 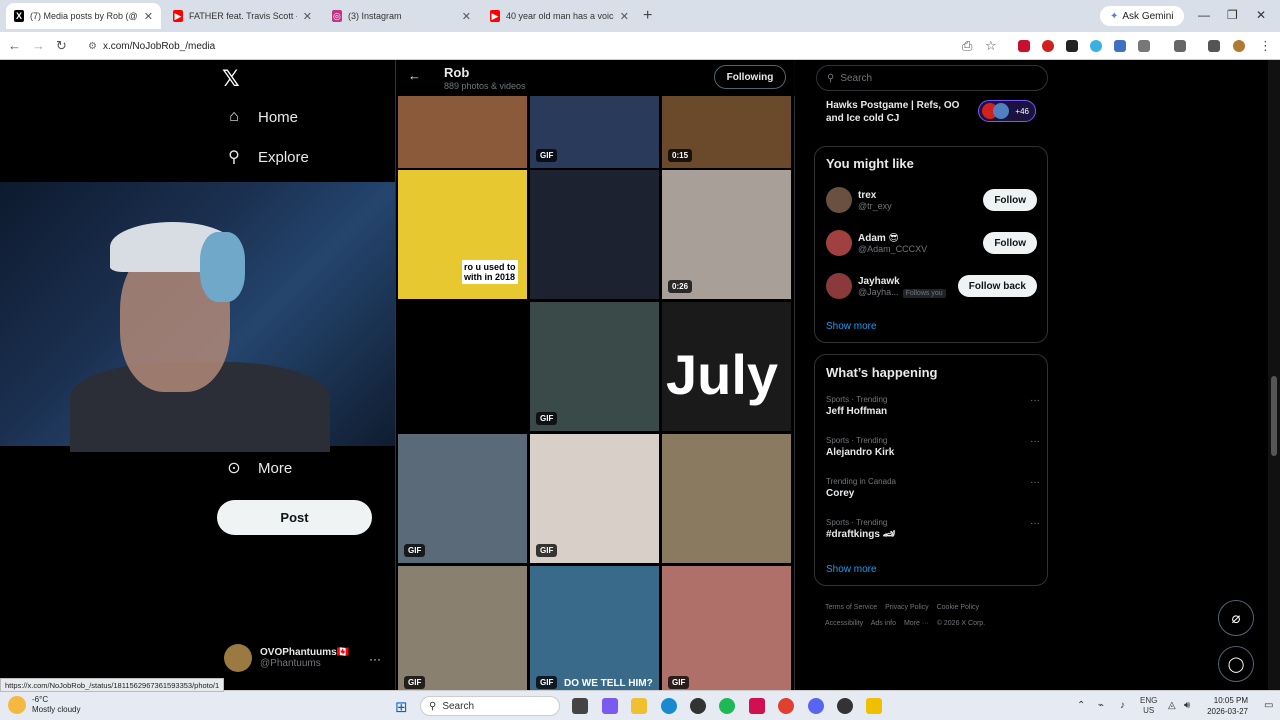 I want to click on task-view-icon, so click(x=580, y=706).